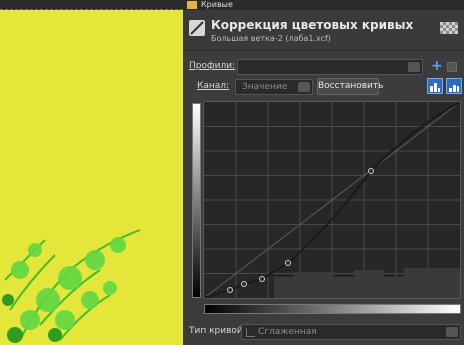 The height and width of the screenshot is (345, 464). I want to click on channel-row: Канал: Значение Восстановить, so click(323, 87).